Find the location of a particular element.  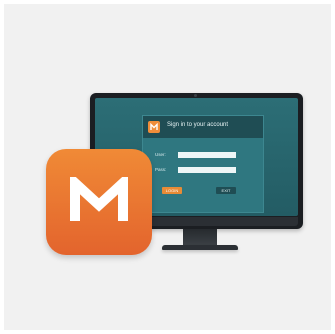

pass-label: Pass: is located at coordinates (161, 169).